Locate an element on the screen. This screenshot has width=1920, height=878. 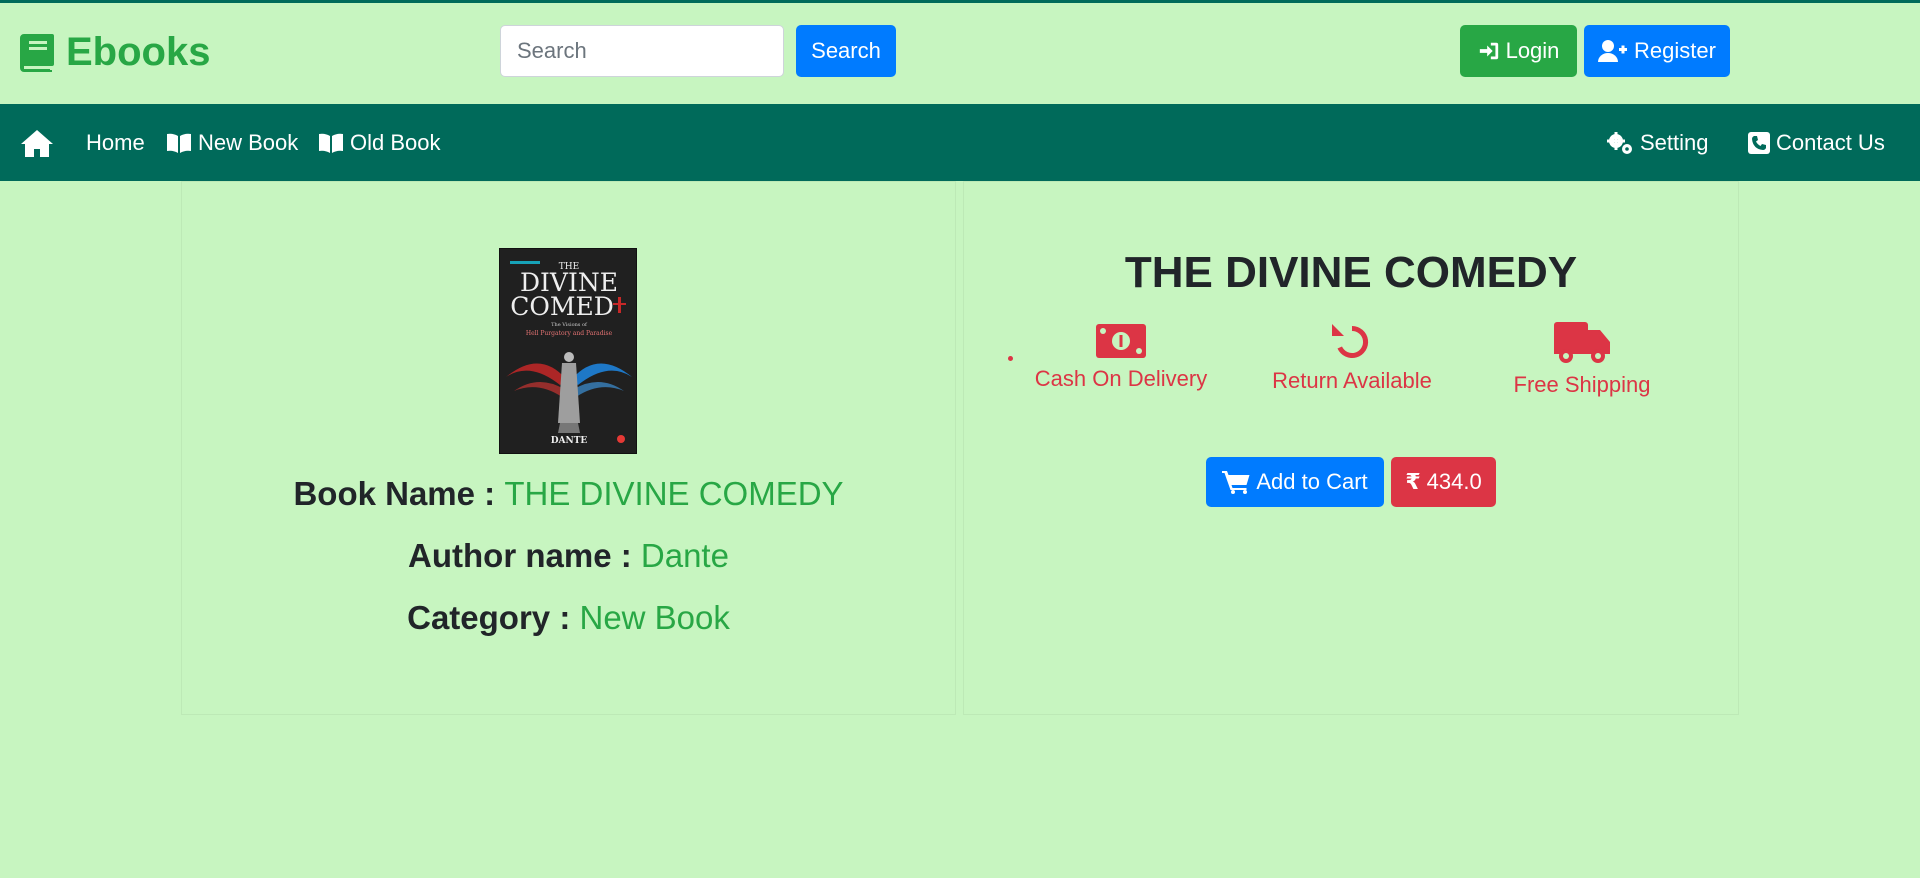
nav-old-book-label: Old Book is located at coordinates (395, 142).